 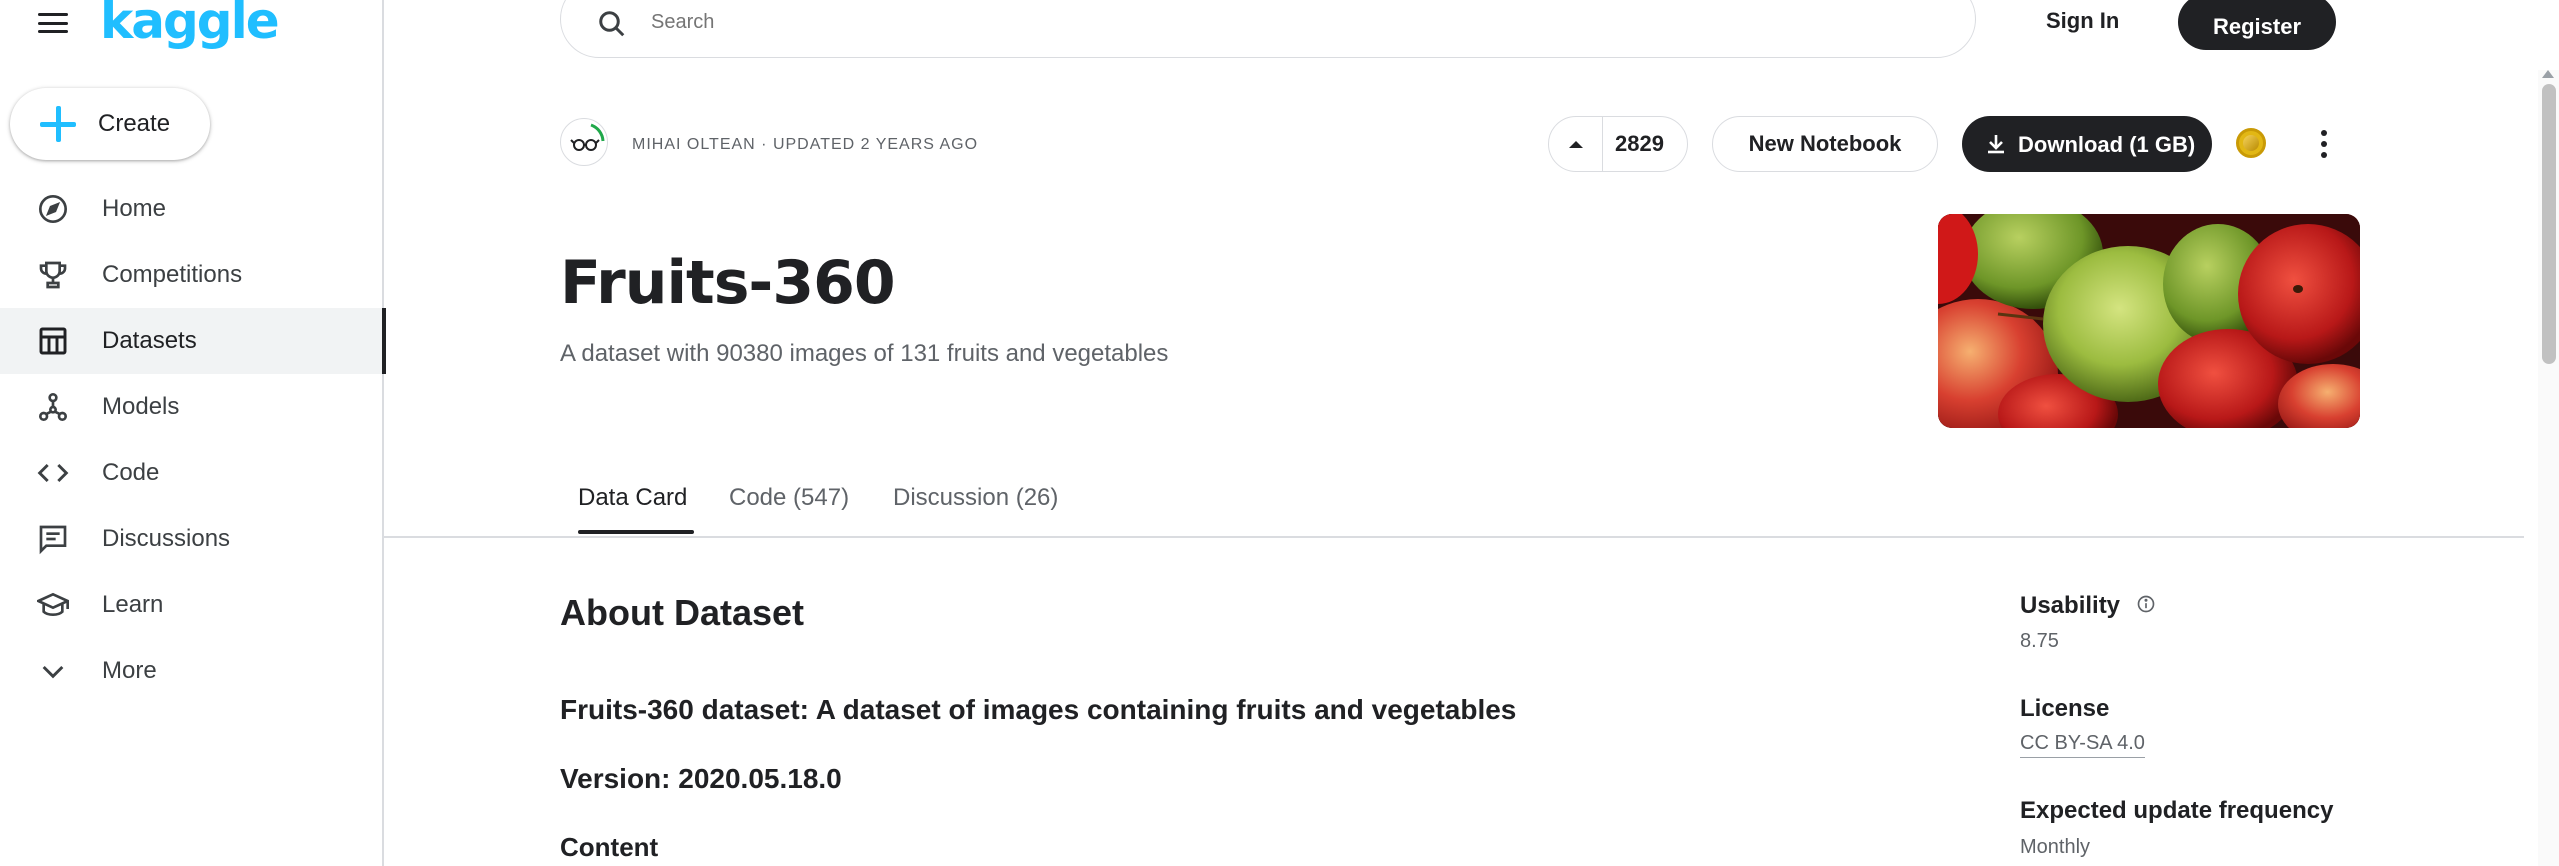 I want to click on sidebar-header: kaggle, so click(x=192, y=25).